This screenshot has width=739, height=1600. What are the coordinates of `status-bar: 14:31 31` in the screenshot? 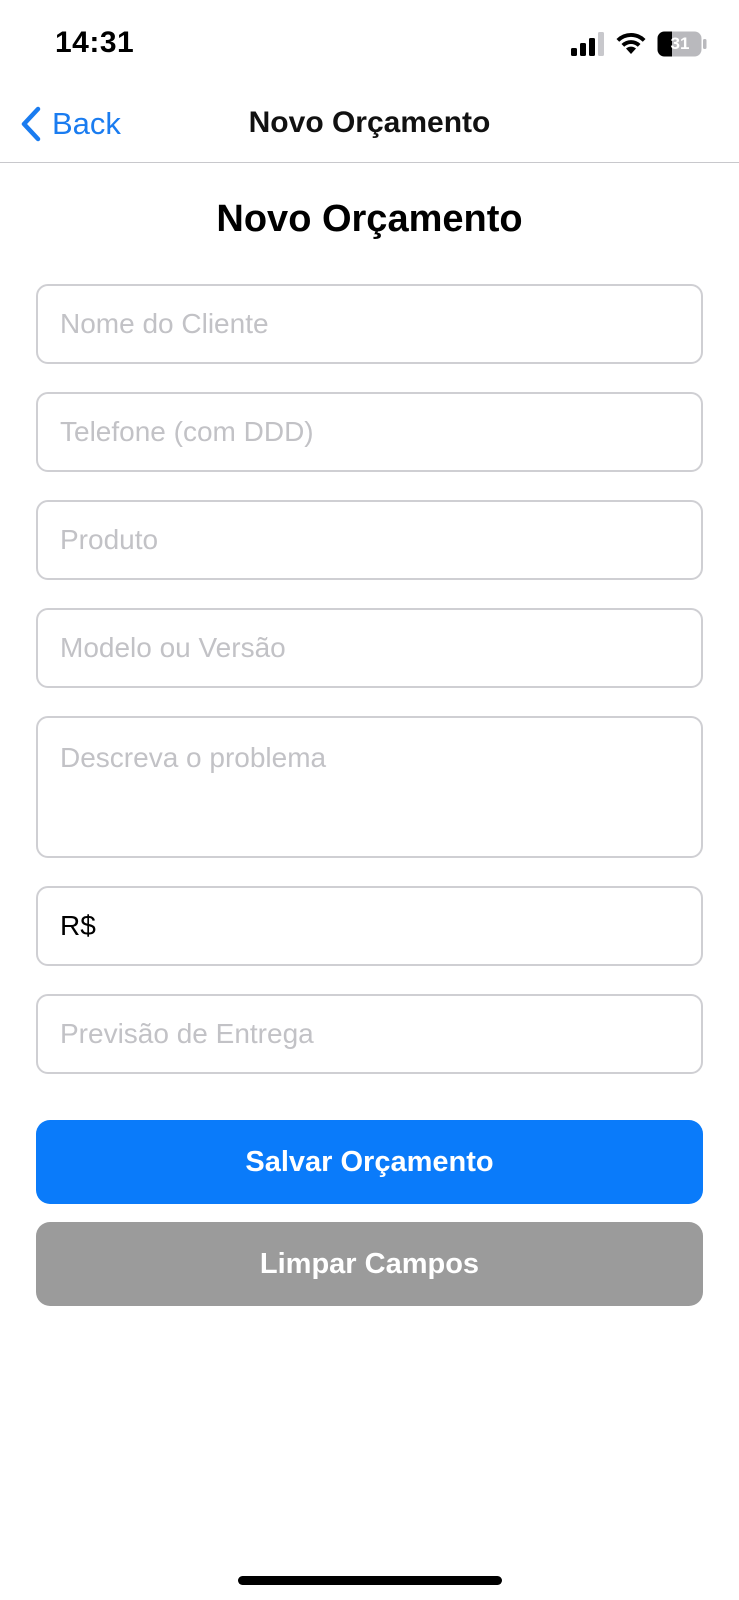 It's located at (369, 44).